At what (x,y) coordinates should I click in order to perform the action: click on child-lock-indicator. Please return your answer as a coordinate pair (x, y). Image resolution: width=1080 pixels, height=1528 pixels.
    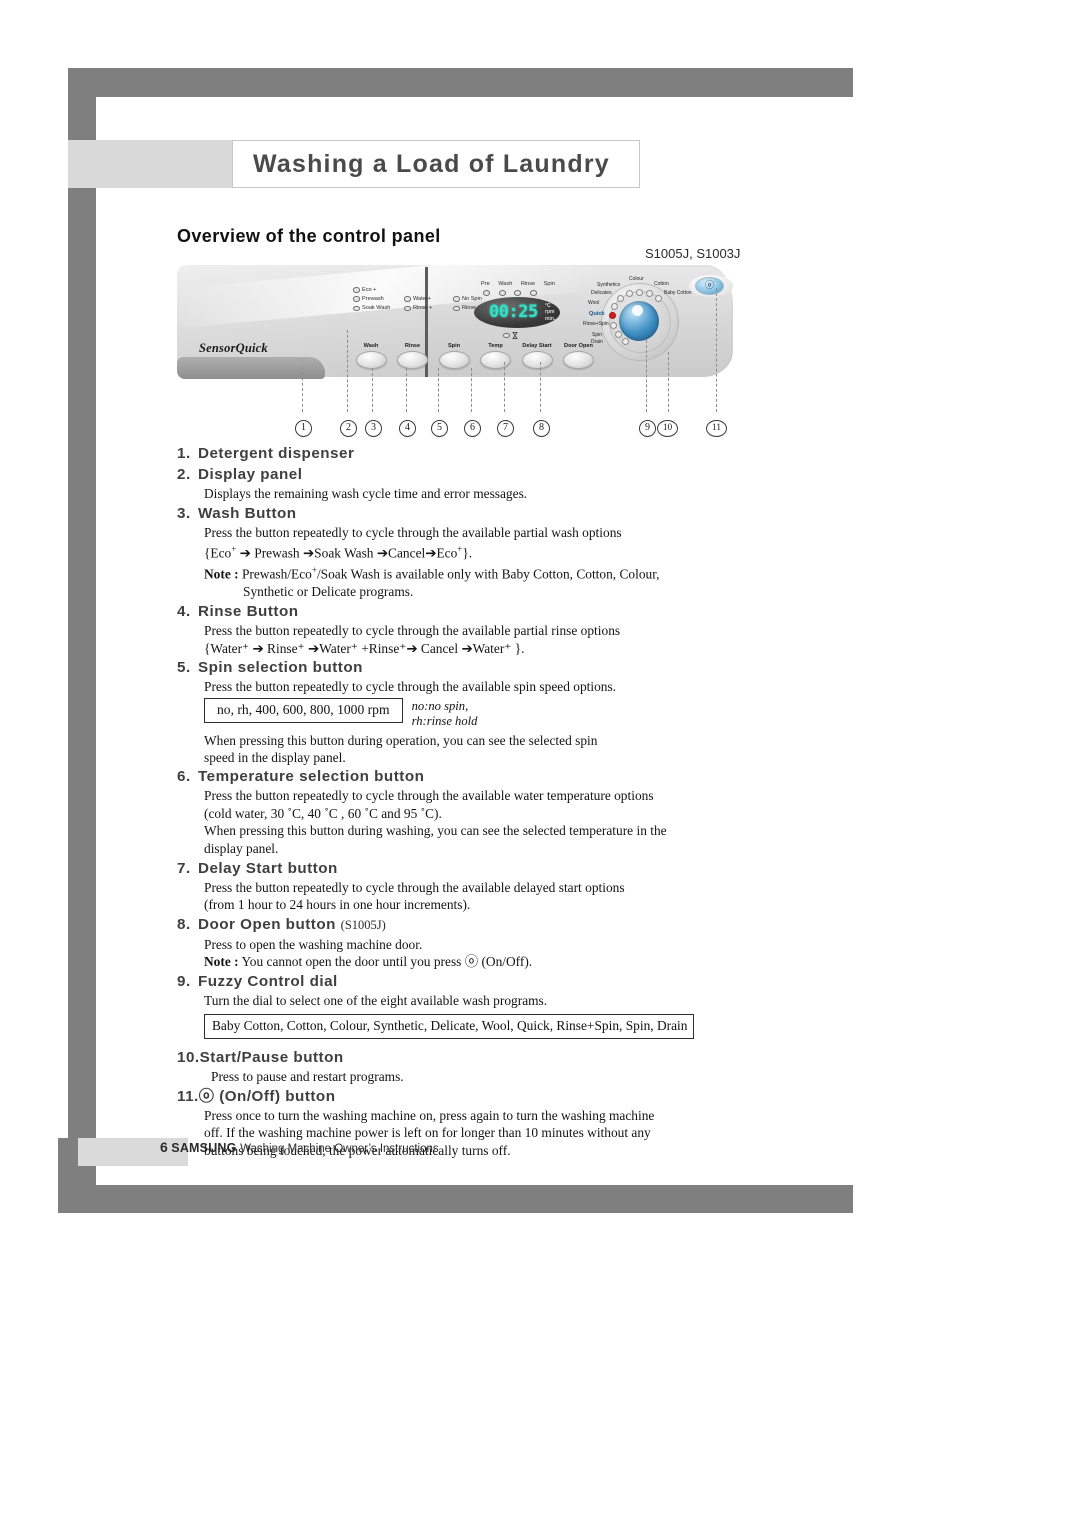
    Looking at the image, I should click on (510, 335).